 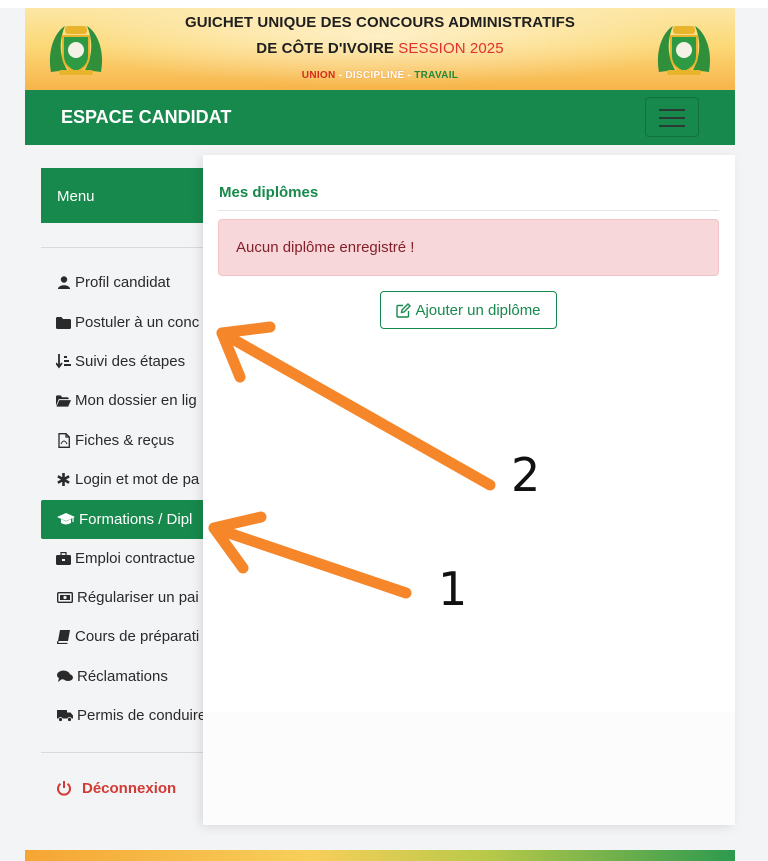 What do you see at coordinates (63, 400) in the screenshot?
I see `folder-open-icon` at bounding box center [63, 400].